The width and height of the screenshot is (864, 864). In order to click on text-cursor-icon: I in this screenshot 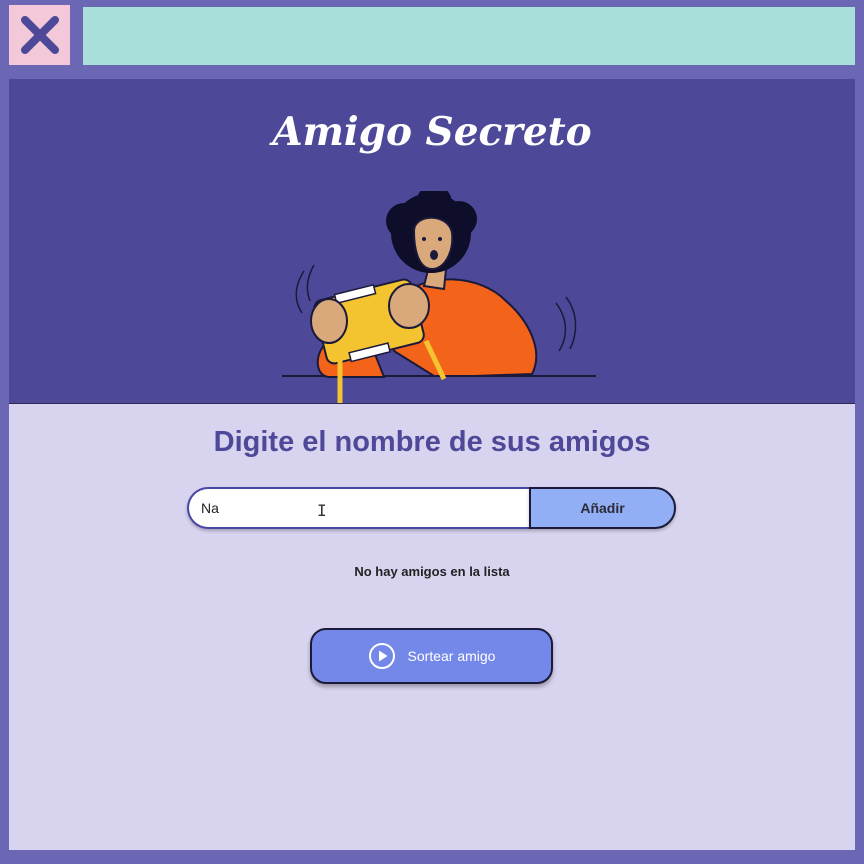, I will do `click(322, 510)`.